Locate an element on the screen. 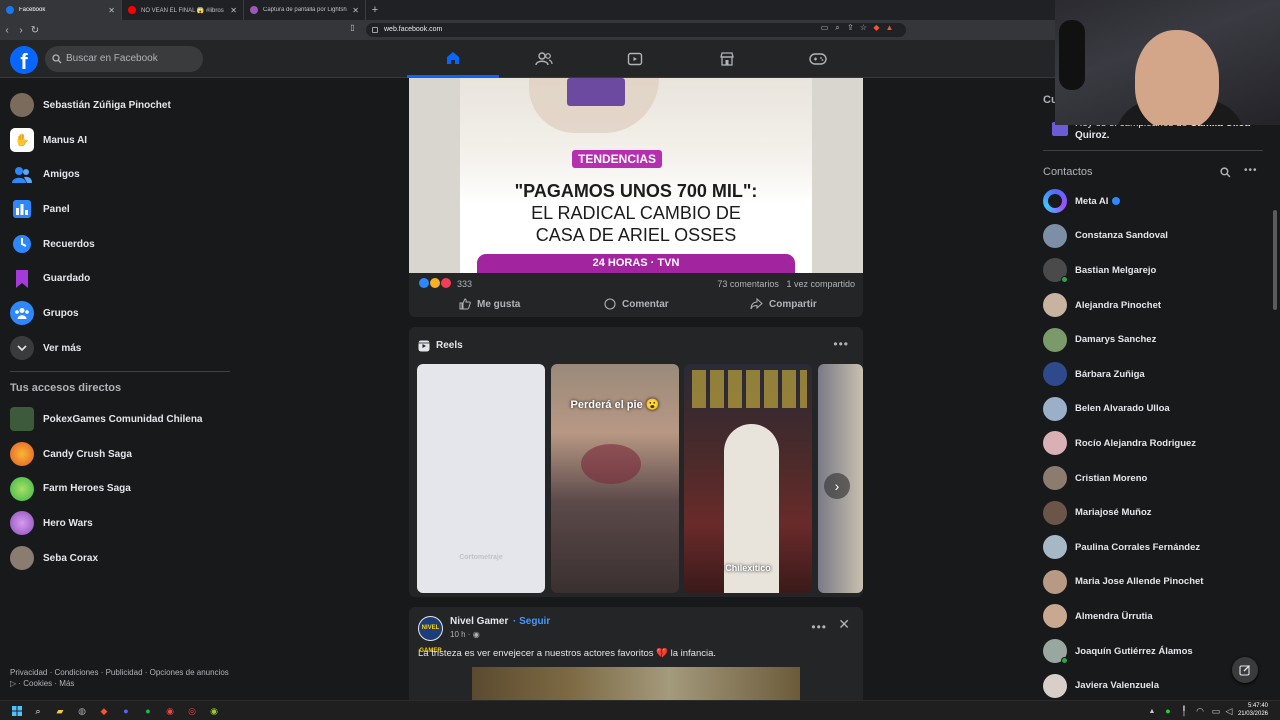  brave-icon: ◆ is located at coordinates (104, 711).